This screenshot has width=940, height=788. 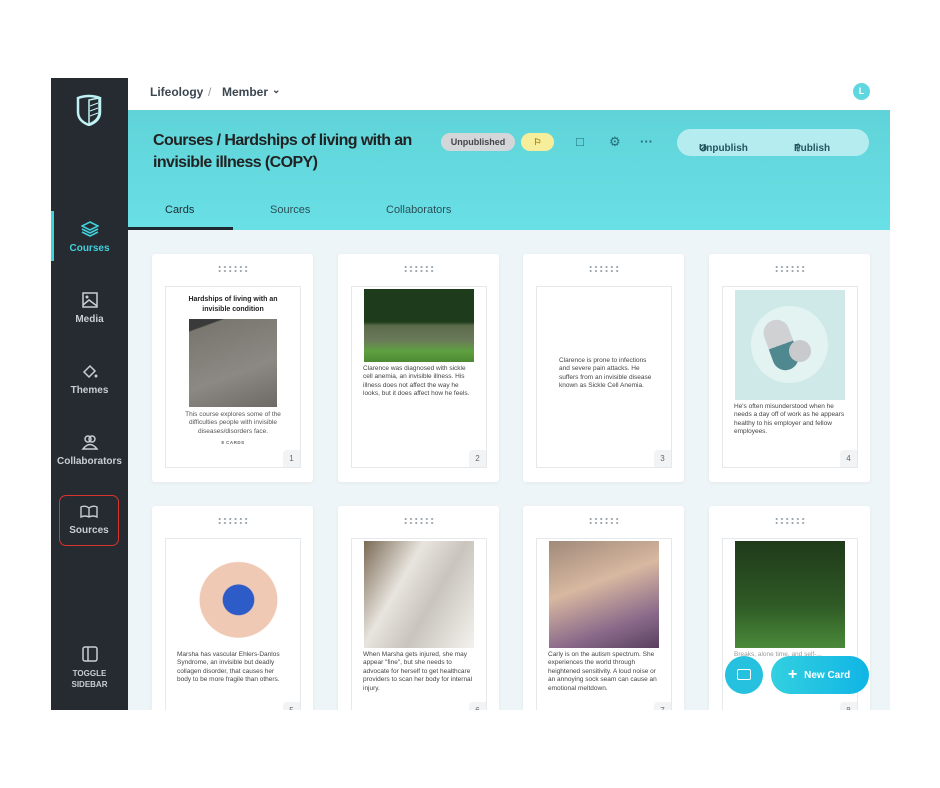 I want to click on sidebar-item-courses: Courses, so click(x=89, y=236).